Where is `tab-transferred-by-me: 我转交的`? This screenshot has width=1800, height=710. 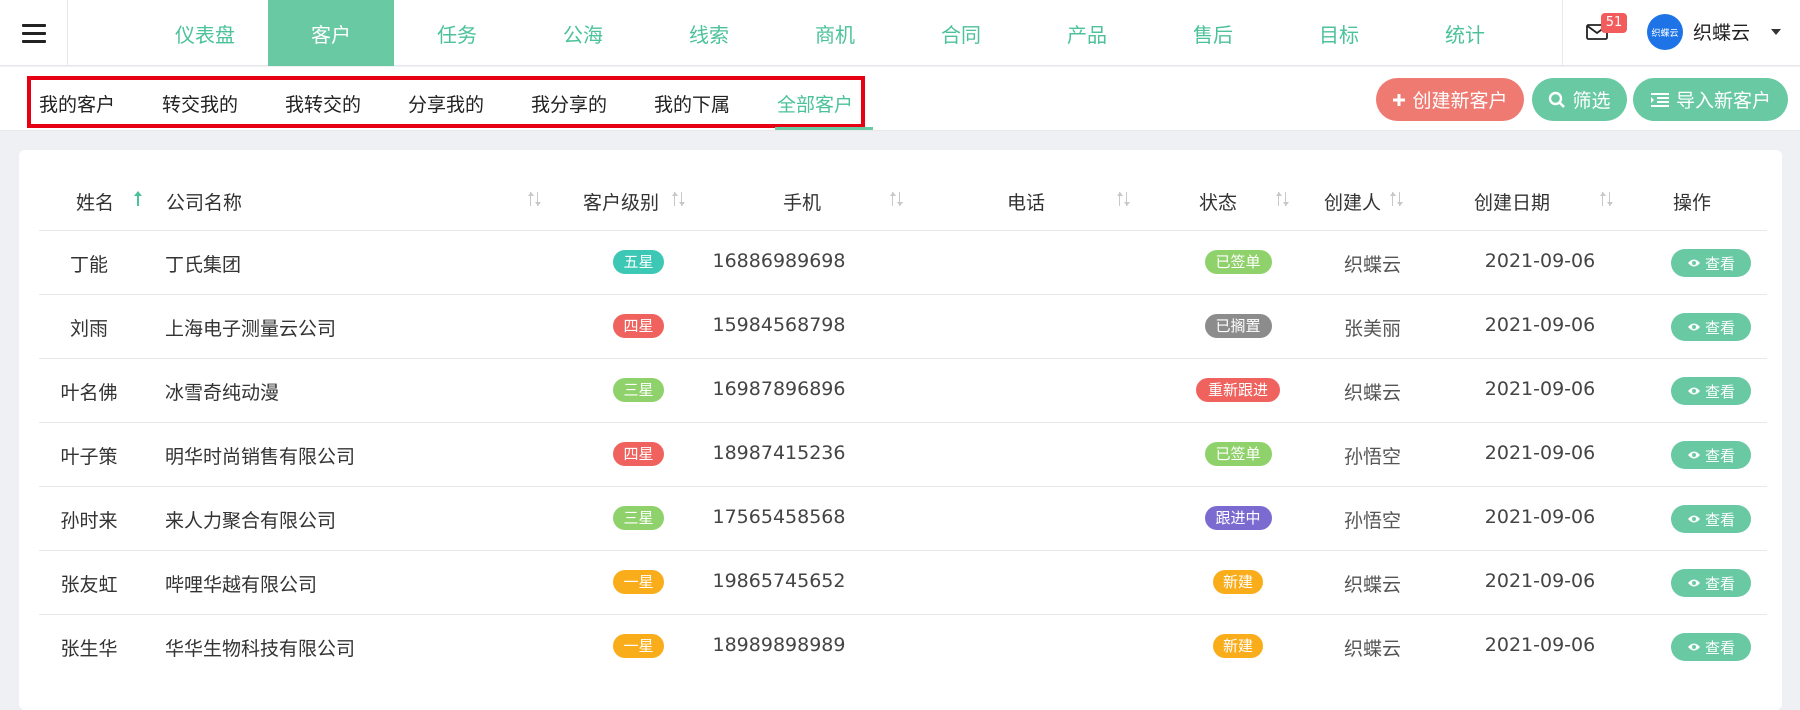
tab-transferred-by-me: 我转交的 is located at coordinates (323, 103).